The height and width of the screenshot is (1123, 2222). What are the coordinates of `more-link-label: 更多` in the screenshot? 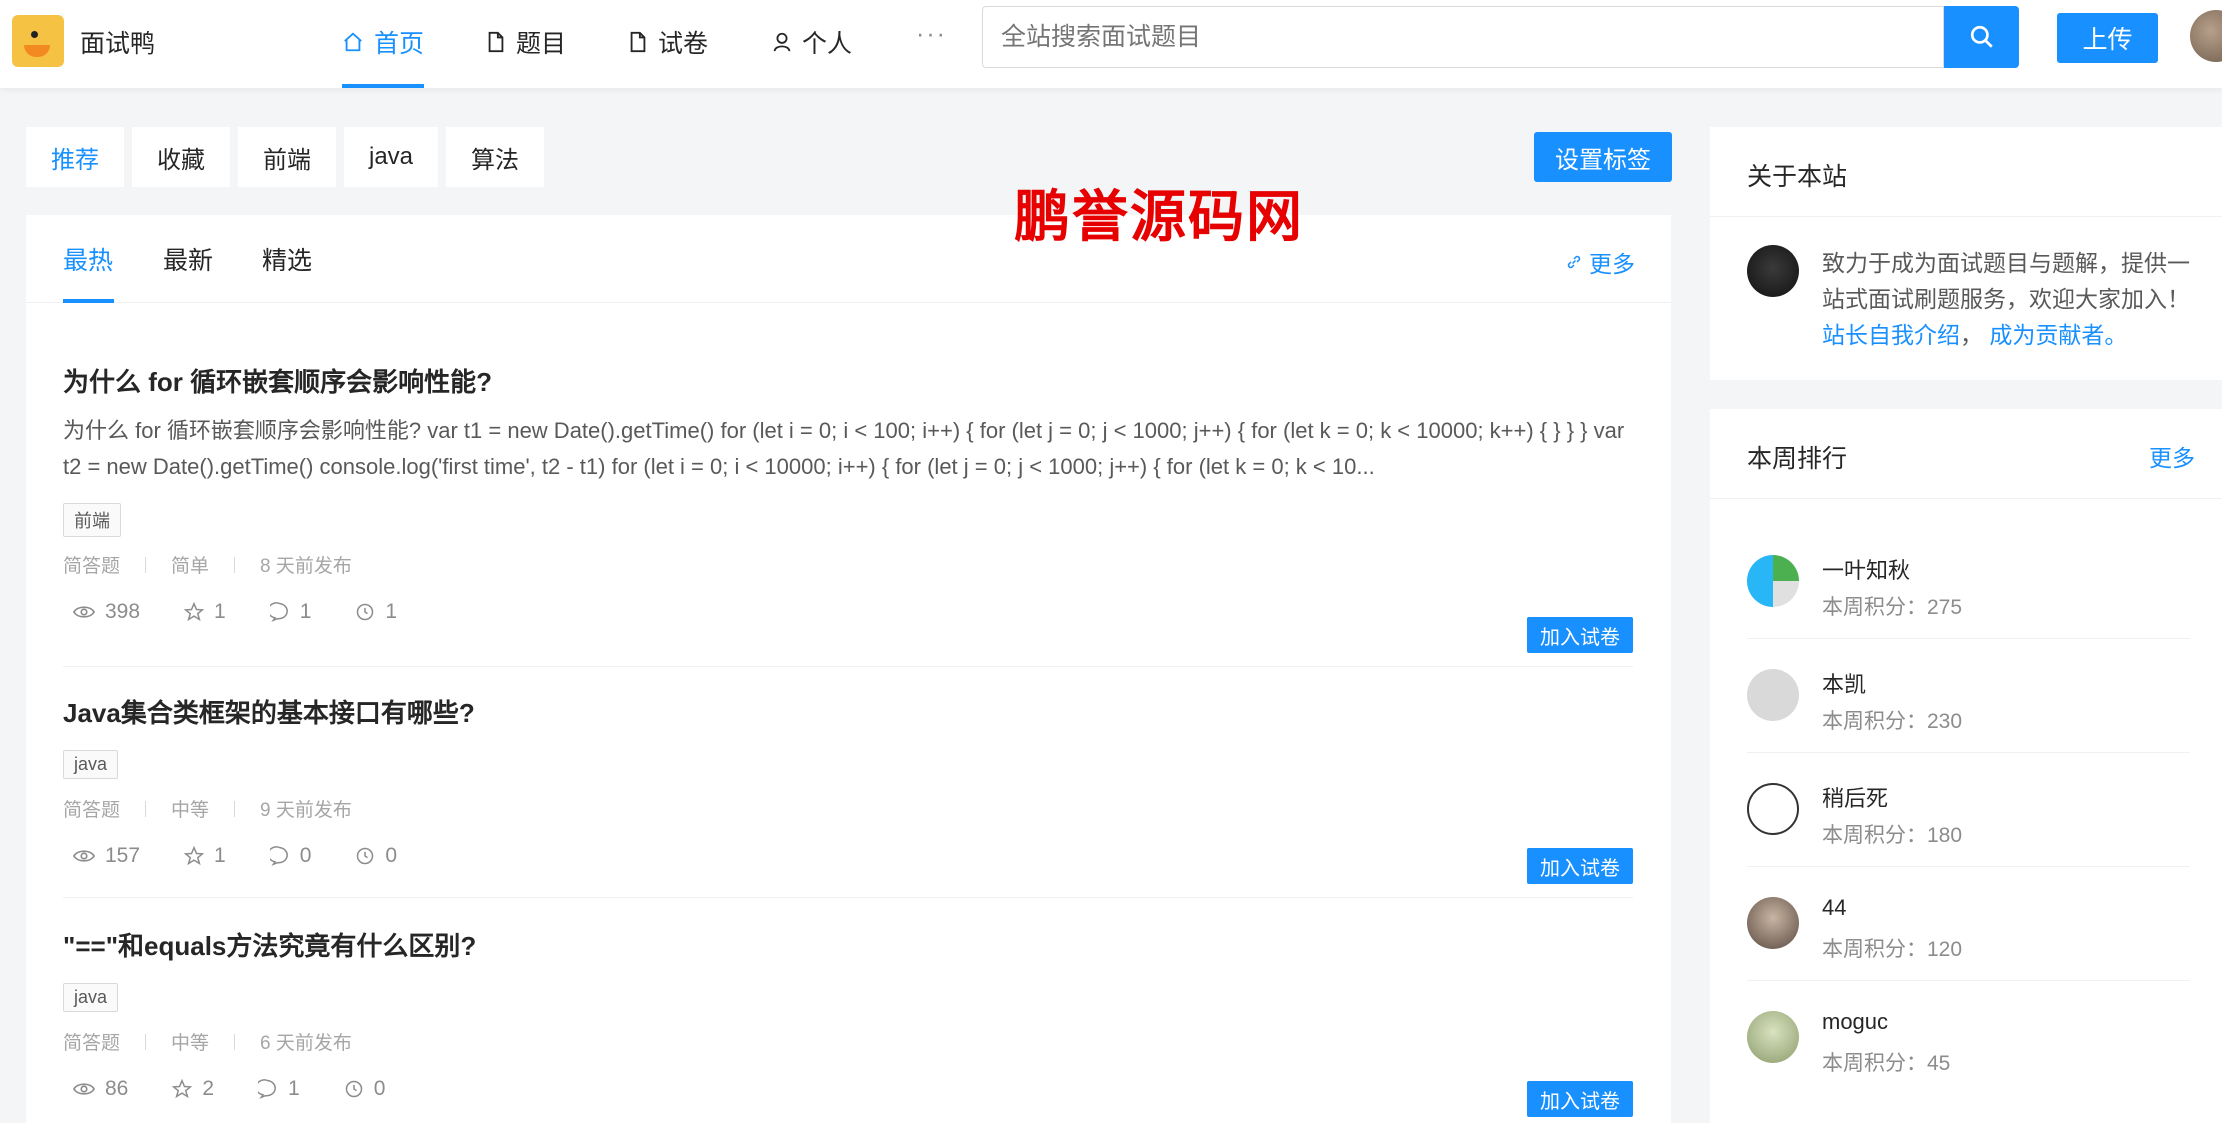 It's located at (1612, 264).